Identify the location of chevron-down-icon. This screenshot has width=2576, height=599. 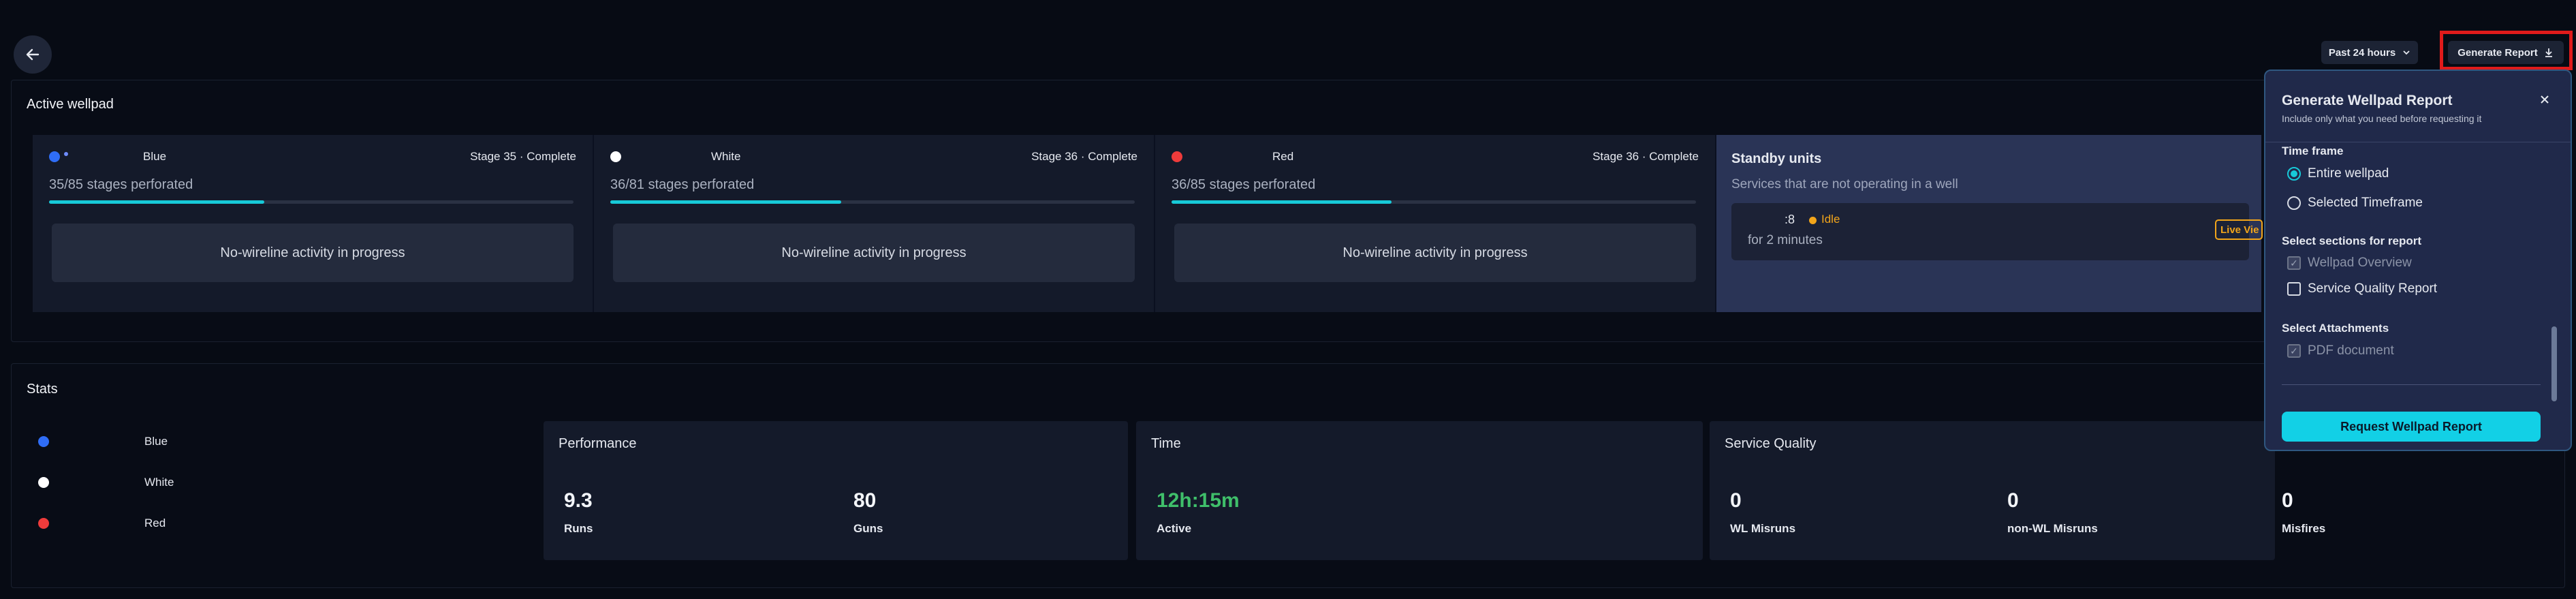
(2406, 52).